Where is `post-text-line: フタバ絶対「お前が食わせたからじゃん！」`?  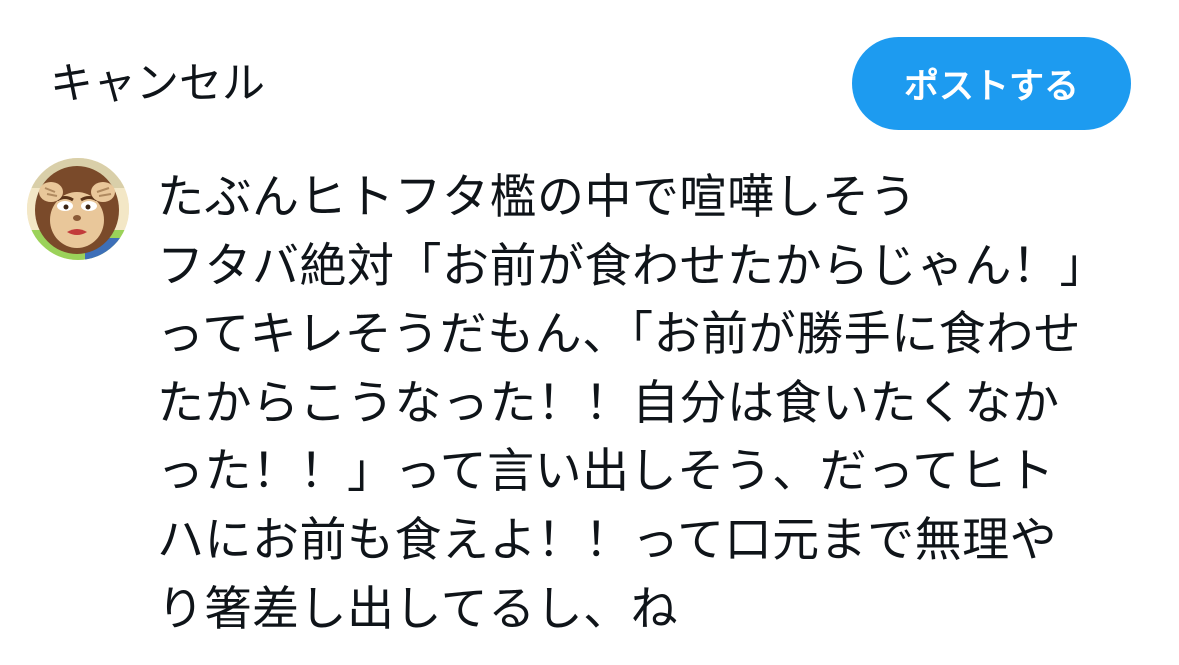 post-text-line: フタバ絶対「お前が食わせたからじゃん！」 is located at coordinates (632, 266).